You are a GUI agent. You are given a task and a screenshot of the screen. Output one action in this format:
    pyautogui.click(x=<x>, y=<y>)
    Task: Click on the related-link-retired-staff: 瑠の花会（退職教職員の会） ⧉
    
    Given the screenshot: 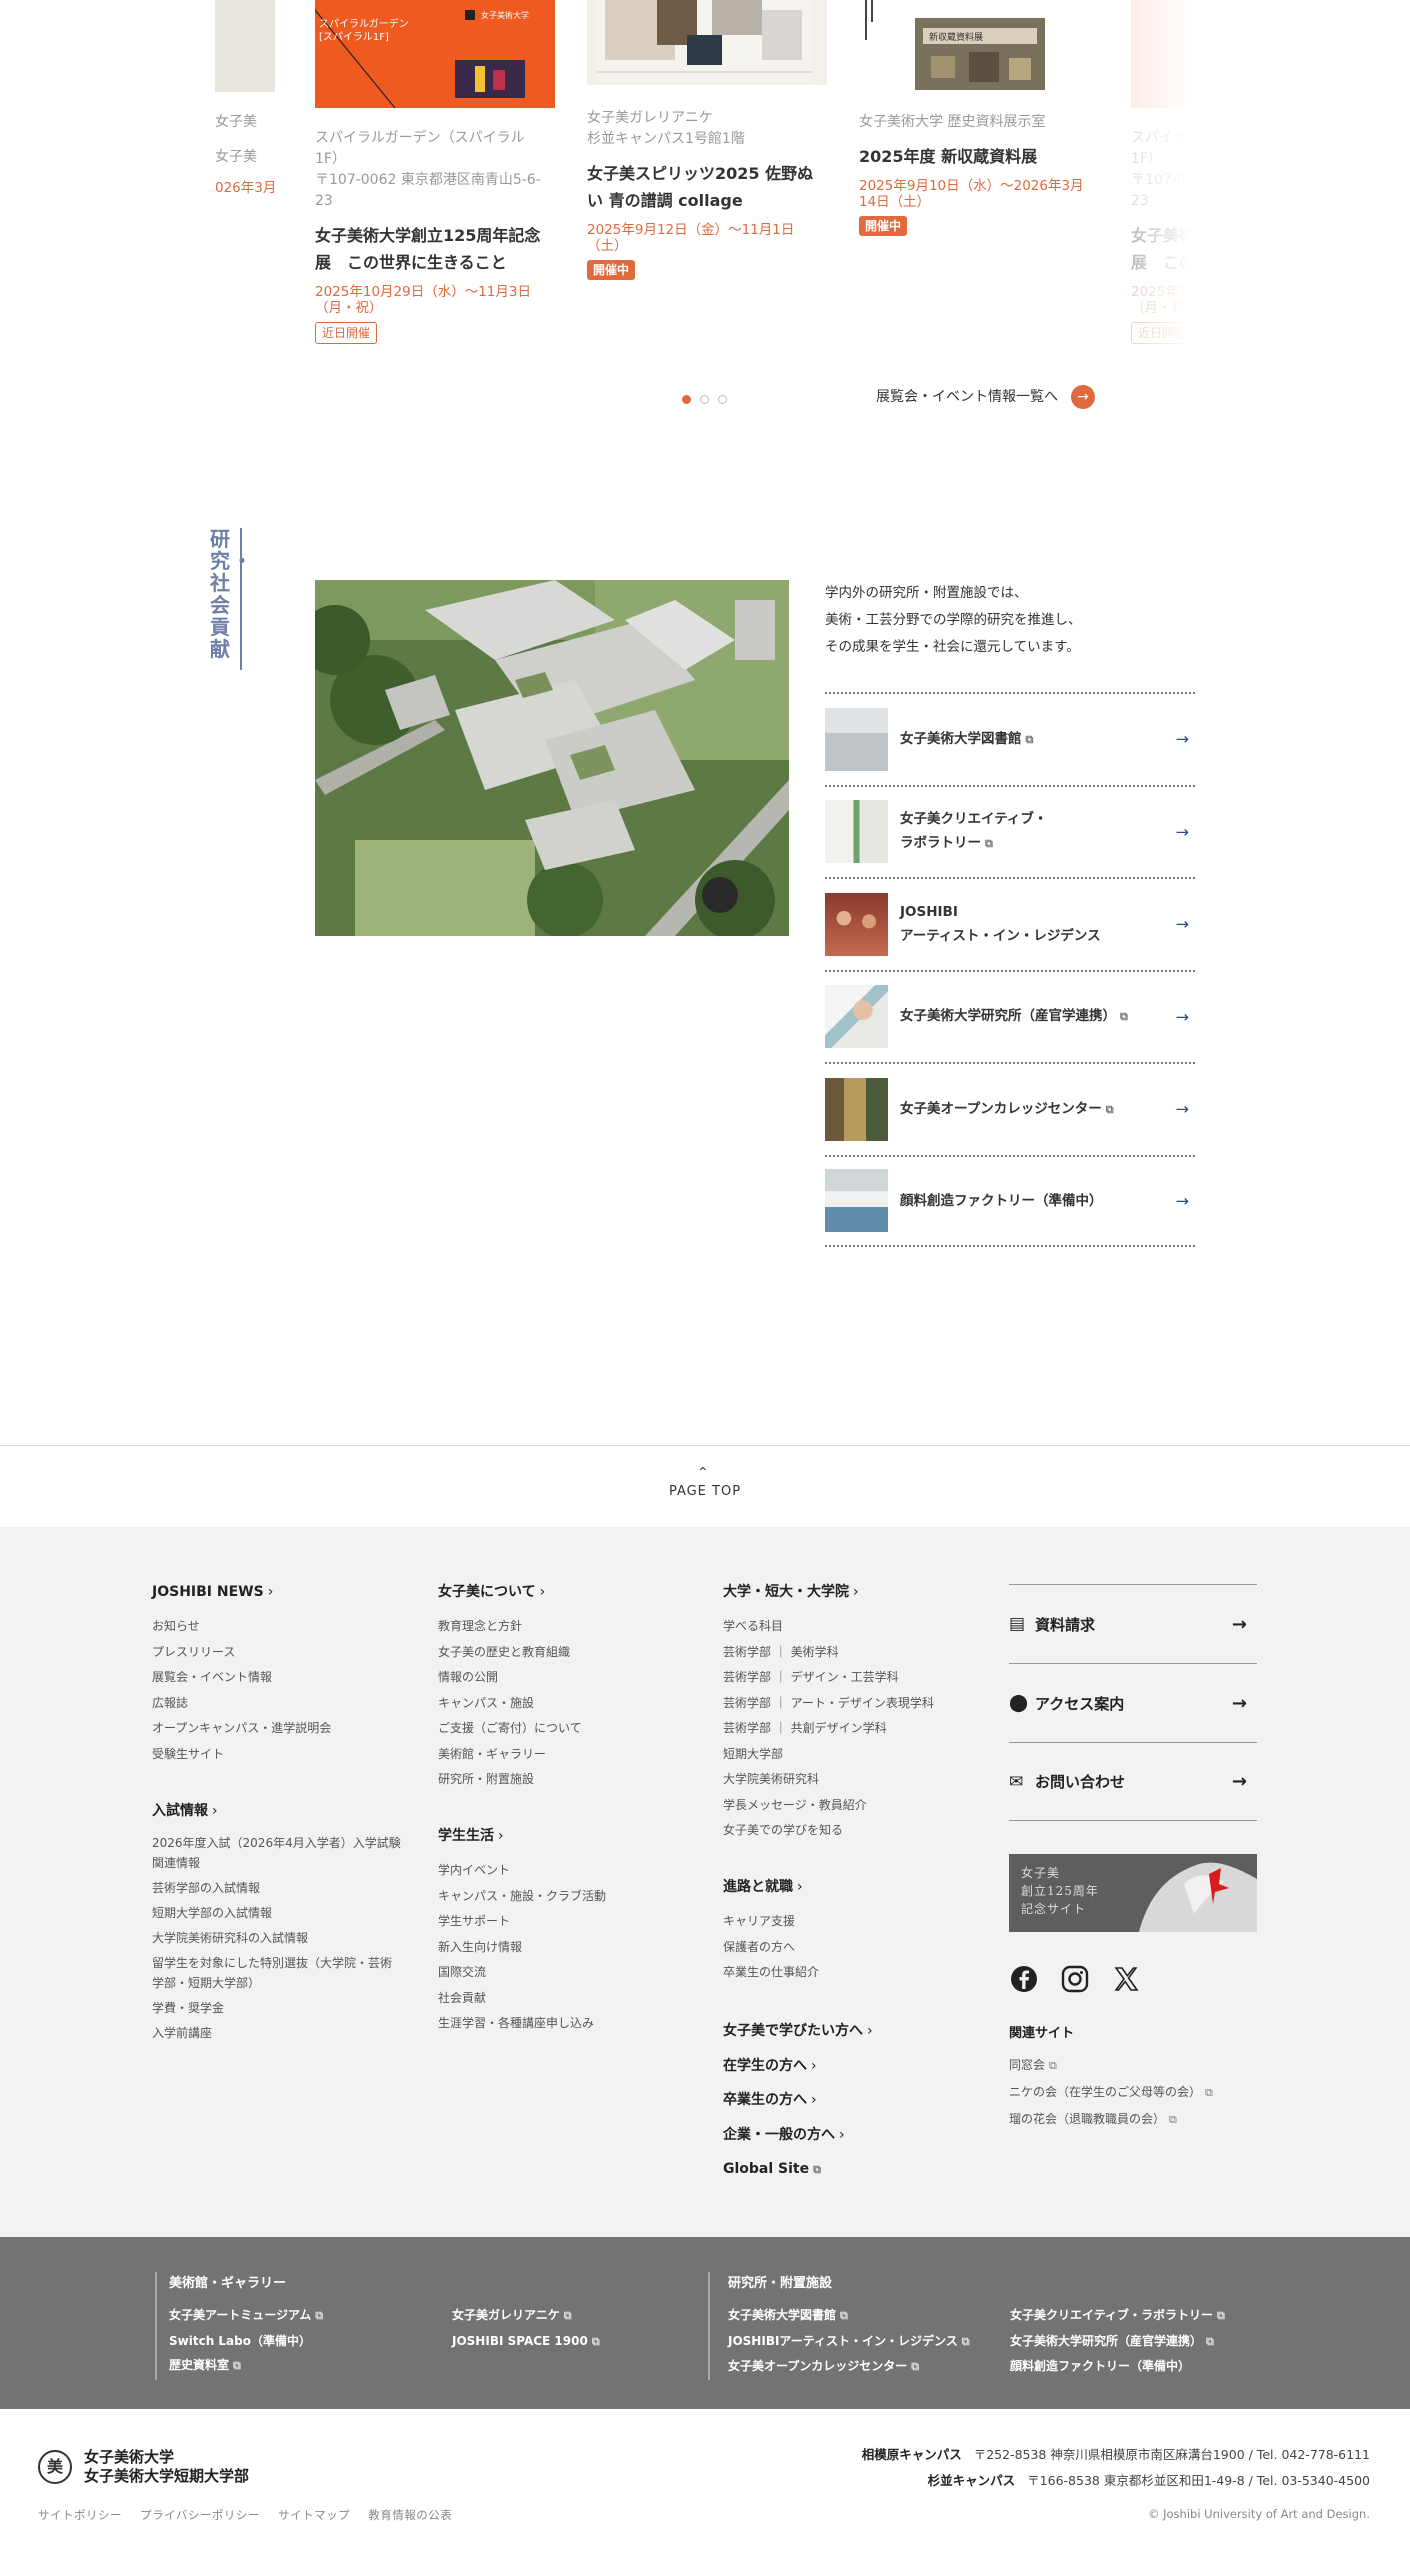 What is the action you would take?
    pyautogui.click(x=1111, y=2119)
    